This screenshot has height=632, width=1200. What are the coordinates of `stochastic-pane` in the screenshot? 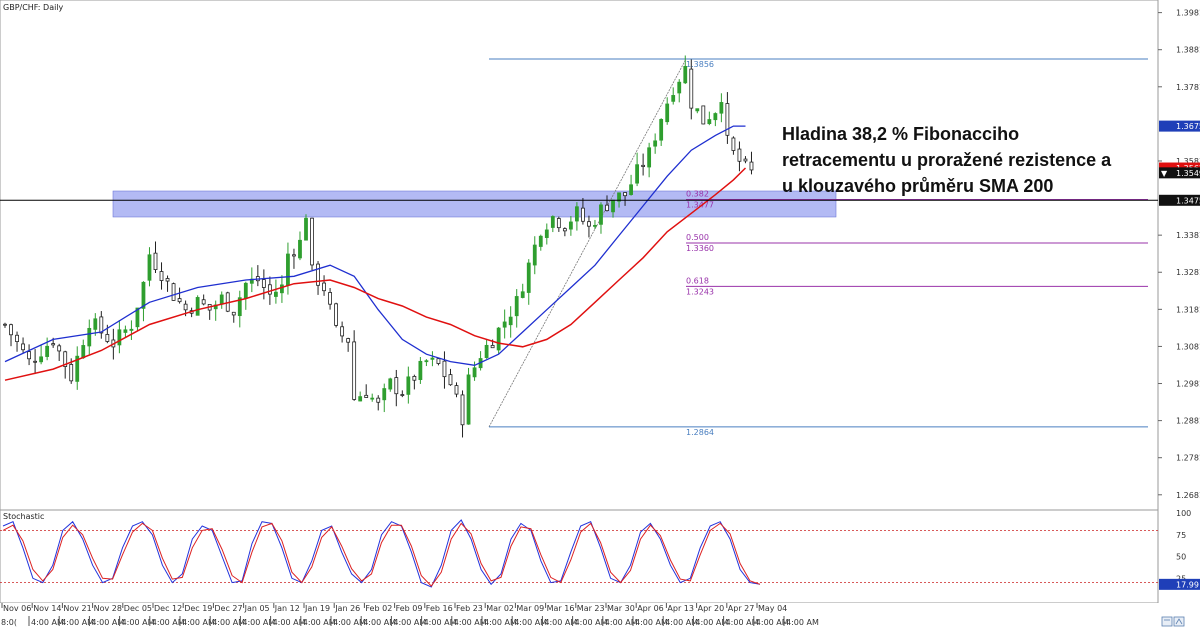 It's located at (579, 556).